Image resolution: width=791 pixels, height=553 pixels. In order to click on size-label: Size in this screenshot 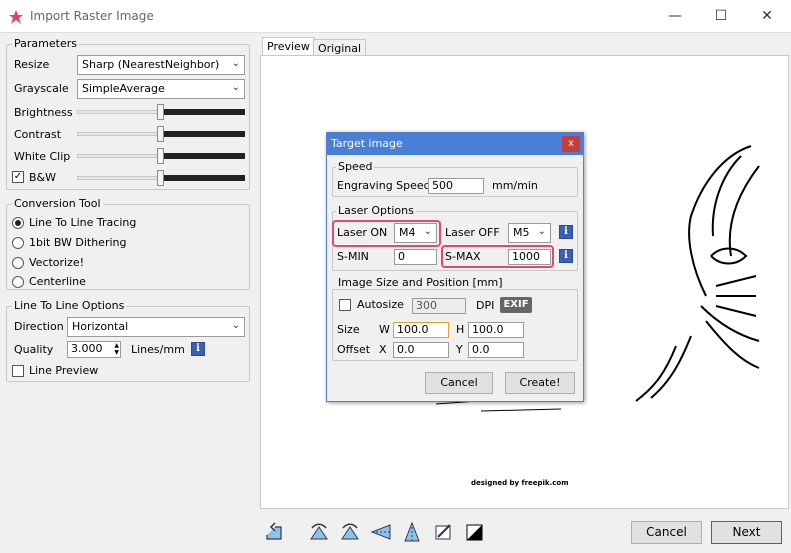, I will do `click(348, 329)`.